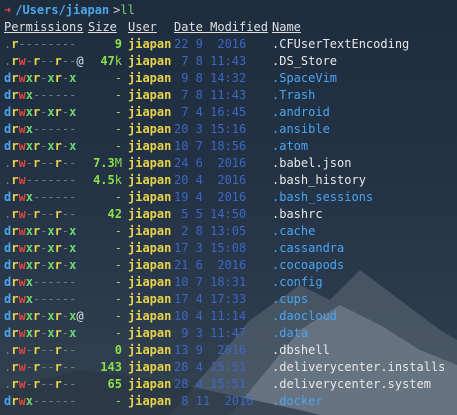 Image resolution: width=457 pixels, height=415 pixels. I want to click on permissions-cell: .rw-------, so click(40, 180).